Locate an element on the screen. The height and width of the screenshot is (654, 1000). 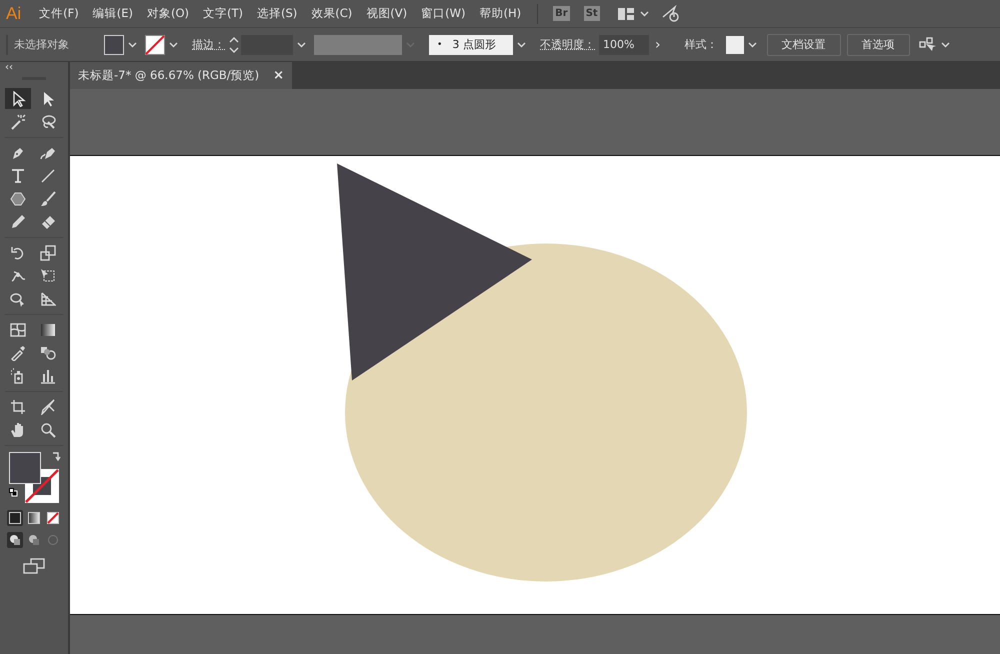
shape-builder-icon is located at coordinates (18, 298).